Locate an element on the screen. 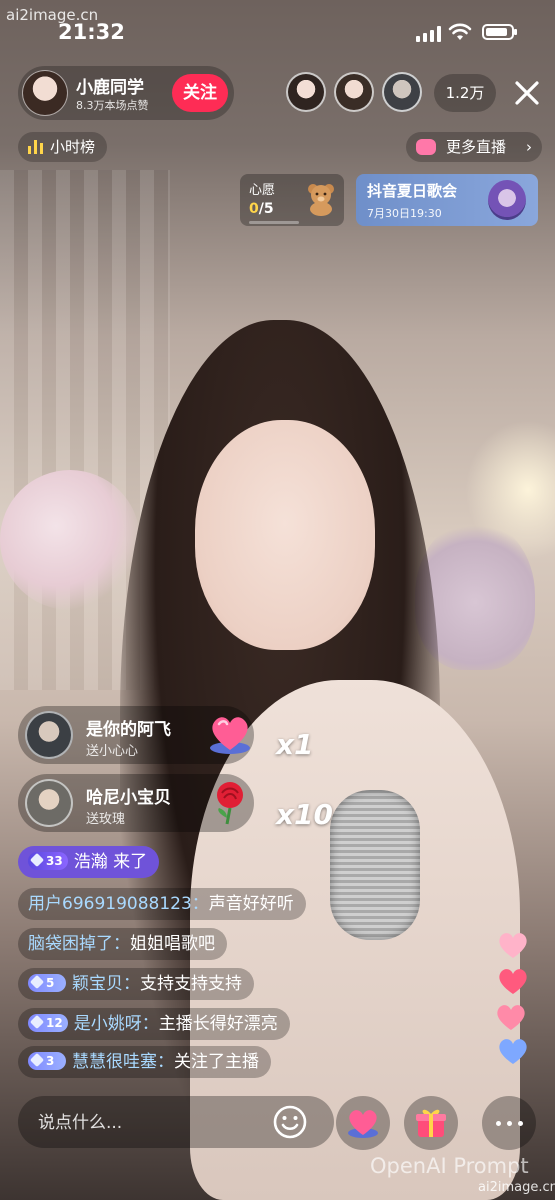  wish-title: 心愿 is located at coordinates (262, 190).